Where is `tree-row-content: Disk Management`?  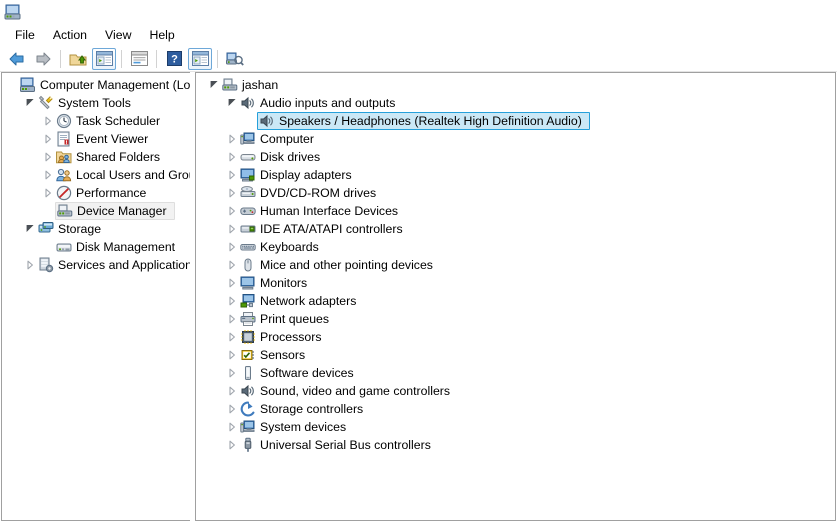 tree-row-content: Disk Management is located at coordinates (119, 247).